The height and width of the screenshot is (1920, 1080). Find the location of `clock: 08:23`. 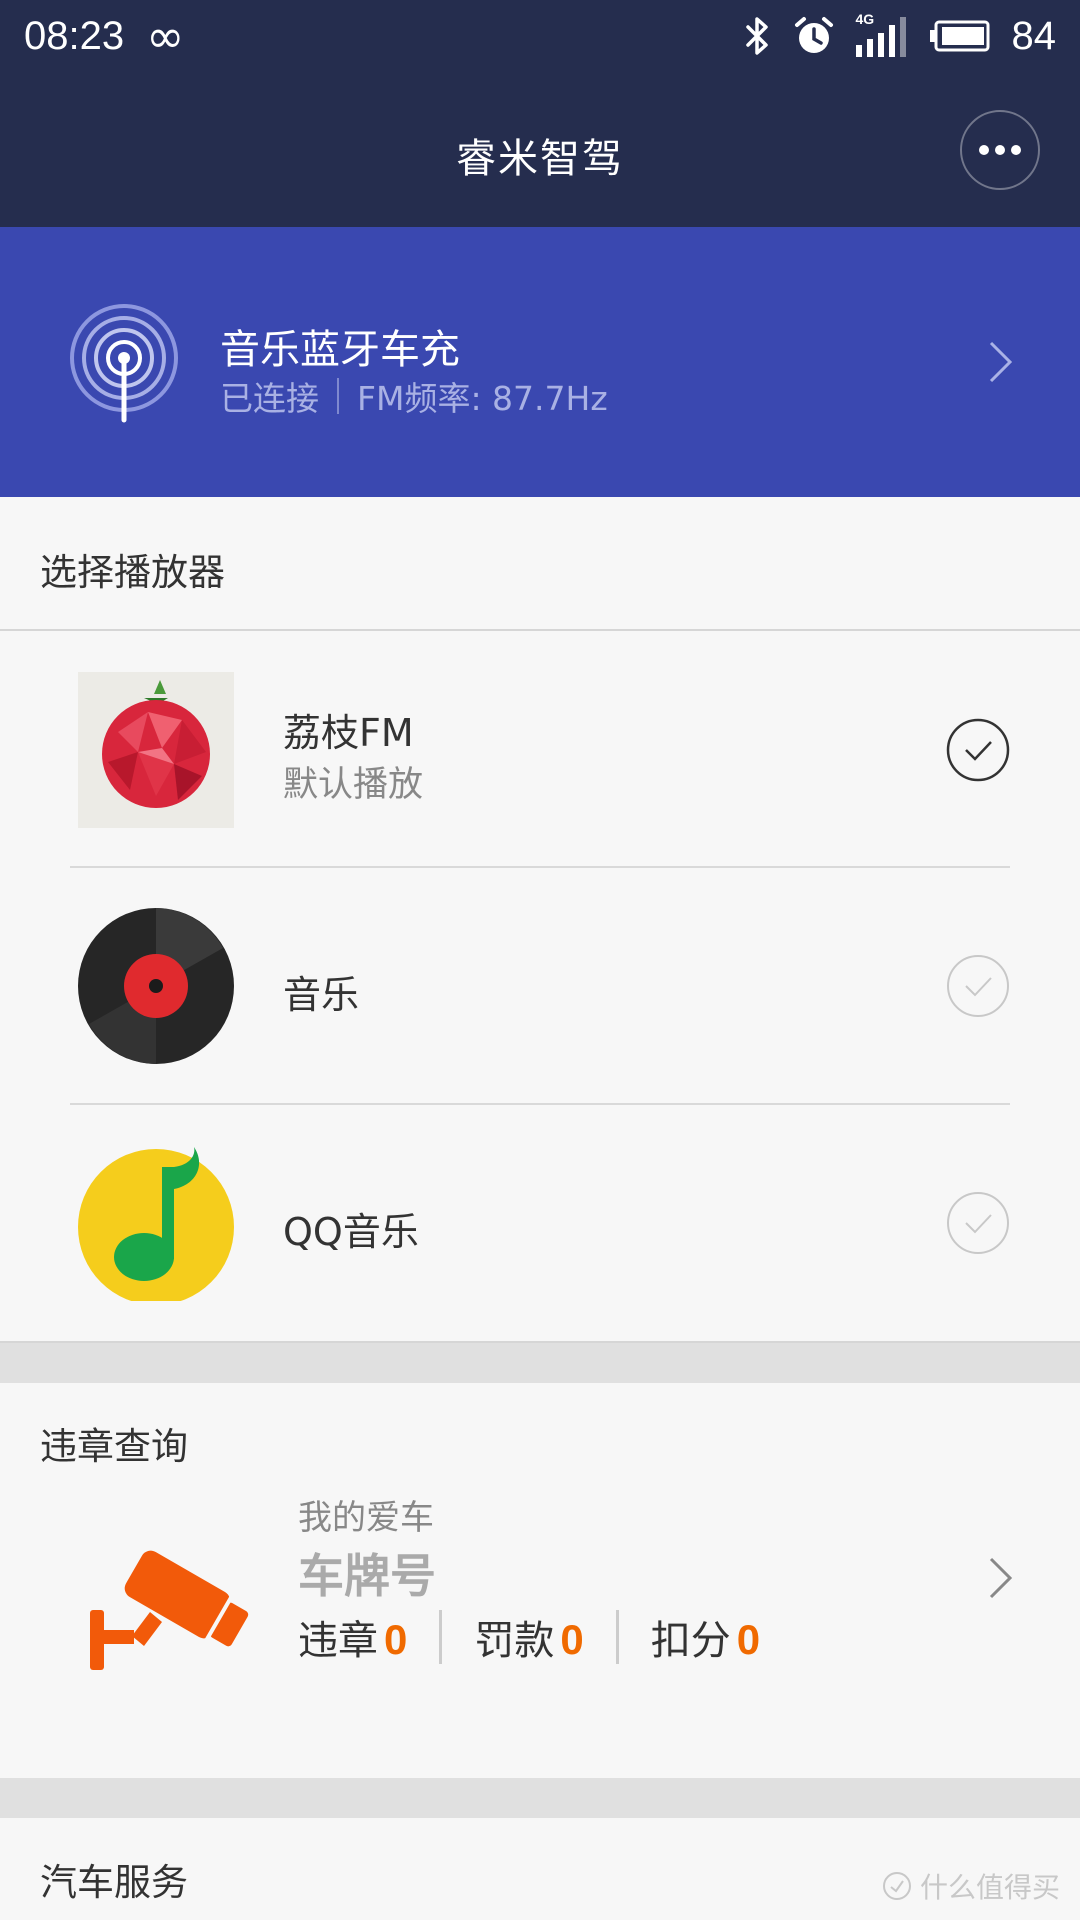

clock: 08:23 is located at coordinates (74, 35).